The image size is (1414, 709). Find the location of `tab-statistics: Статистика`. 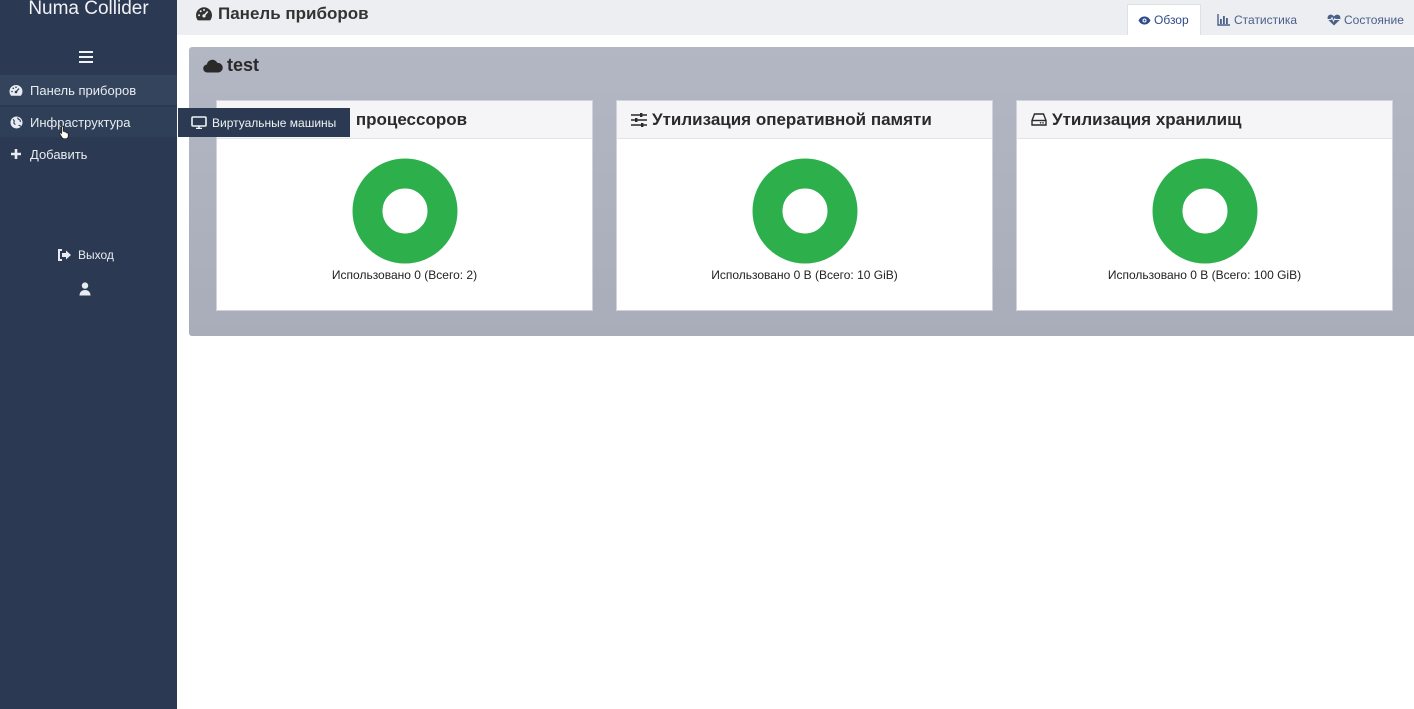

tab-statistics: Статистика is located at coordinates (1257, 19).